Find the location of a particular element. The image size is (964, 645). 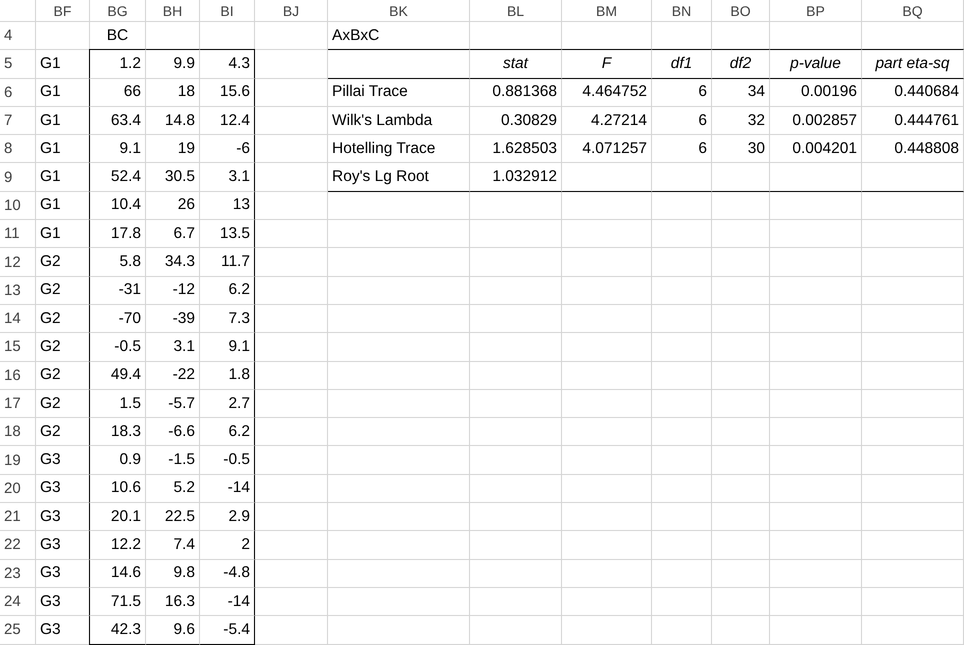

row-header: 13 is located at coordinates (18, 290).